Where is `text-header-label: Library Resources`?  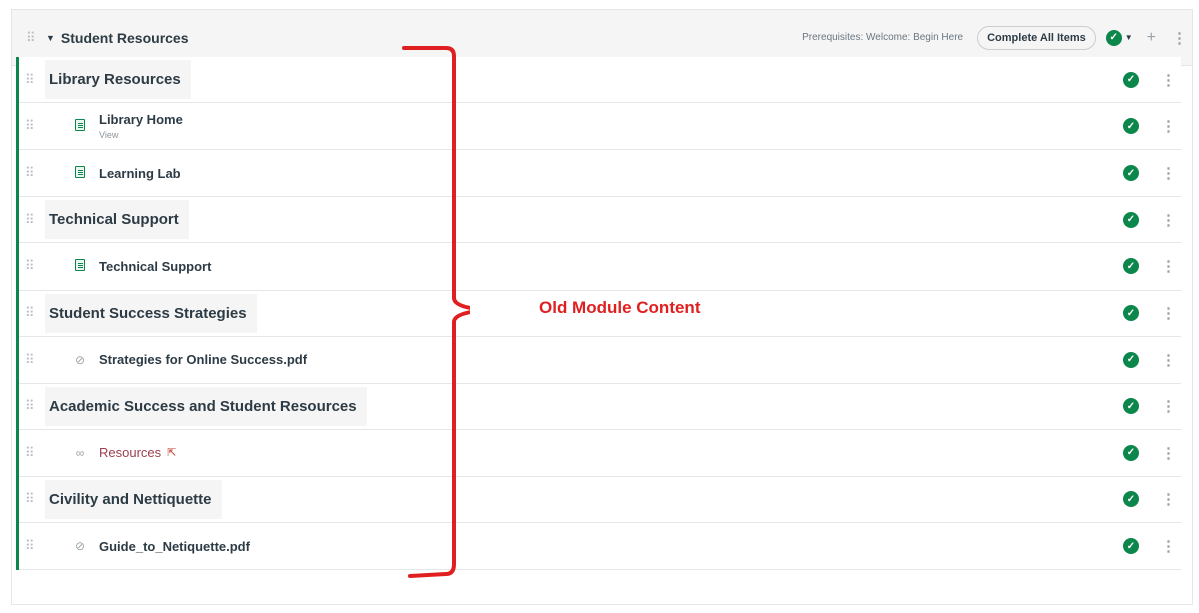 text-header-label: Library Resources is located at coordinates (118, 79).